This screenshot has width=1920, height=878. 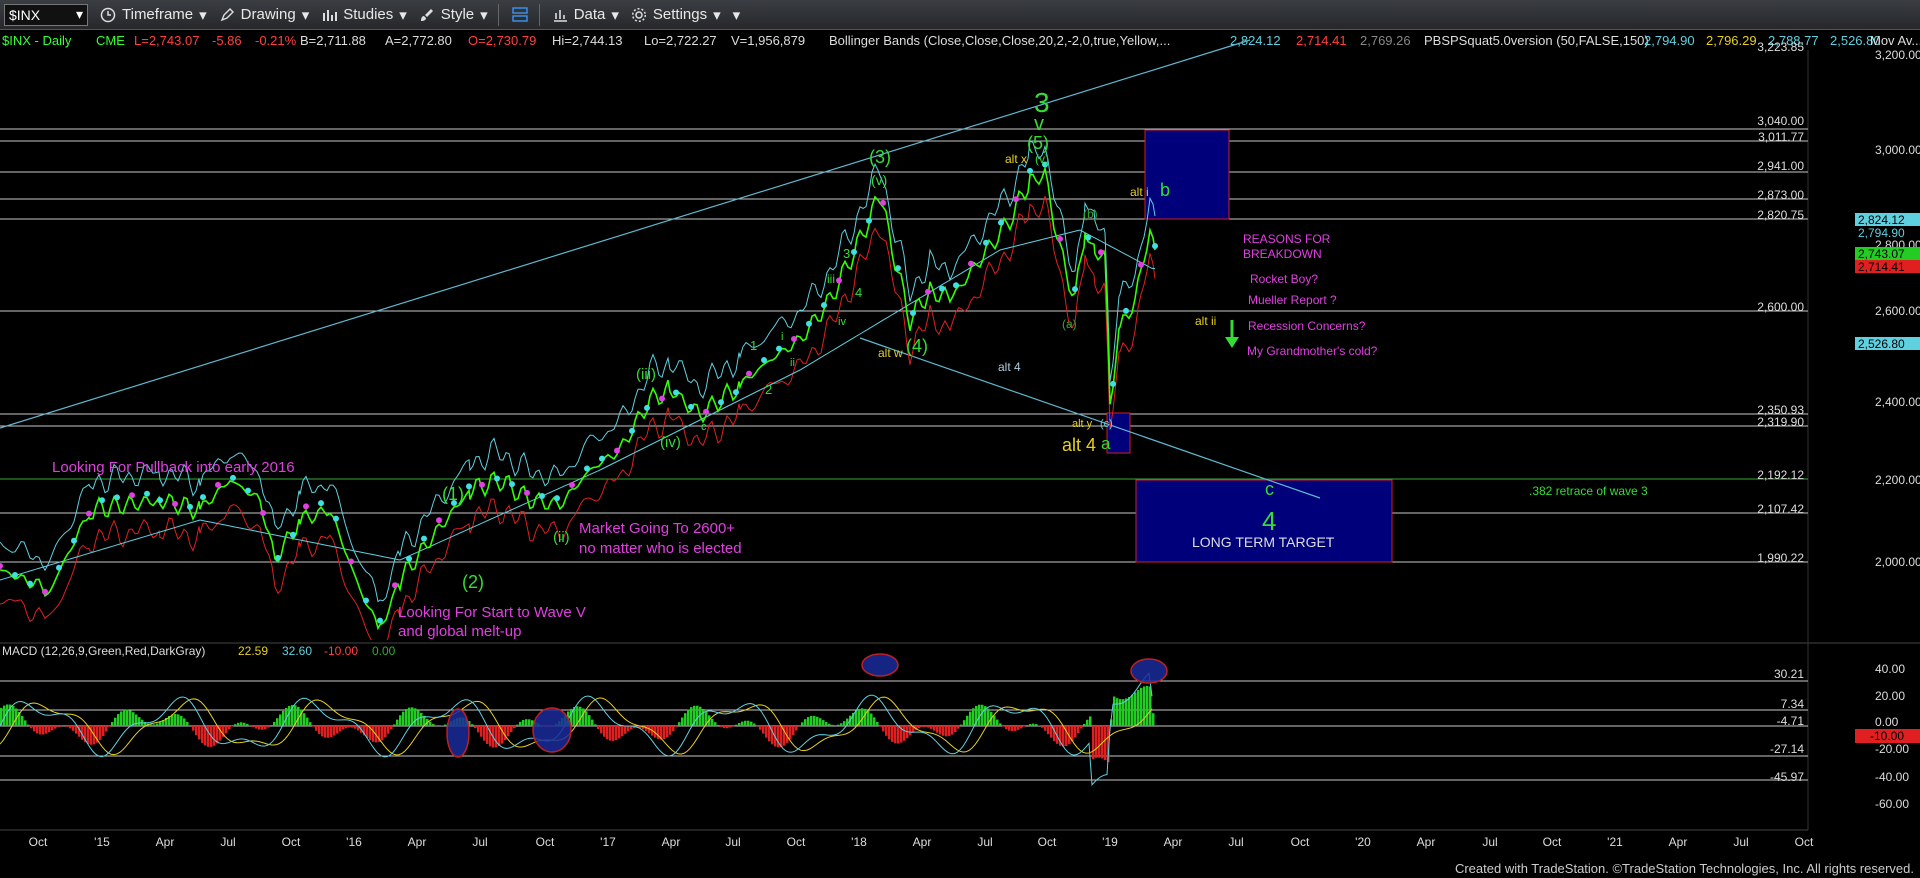 I want to click on volume: V=1,956,879, so click(x=768, y=40).